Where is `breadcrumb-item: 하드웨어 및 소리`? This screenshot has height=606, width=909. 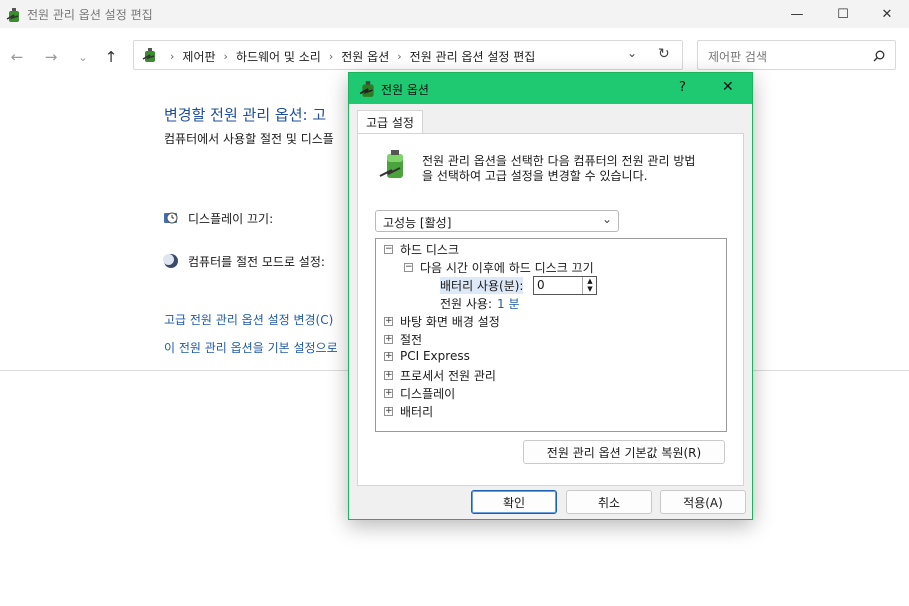
breadcrumb-item: 하드웨어 및 소리 is located at coordinates (278, 56).